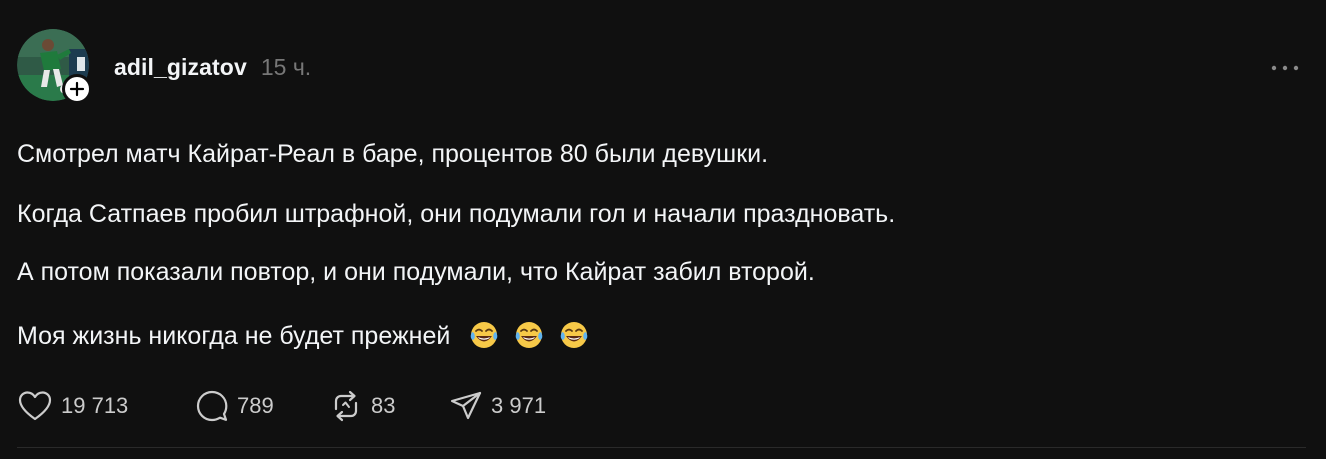  I want to click on post-header: adil_gizatov 15 ч., so click(212, 67).